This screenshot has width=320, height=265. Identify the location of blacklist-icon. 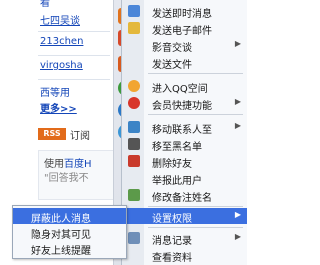
(134, 144).